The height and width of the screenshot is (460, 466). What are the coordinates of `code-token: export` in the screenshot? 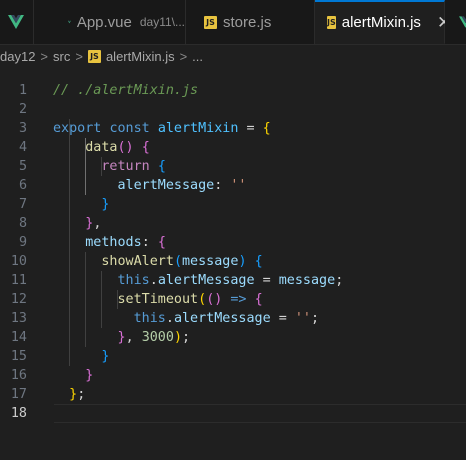 It's located at (77, 128).